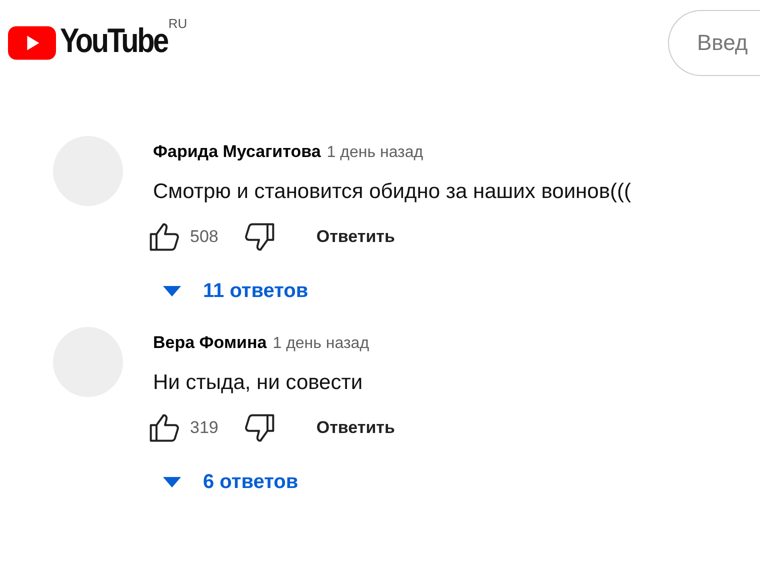 The width and height of the screenshot is (760, 565). Describe the element at coordinates (234, 291) in the screenshot. I see `replies-toggle: 11 ответов` at that location.